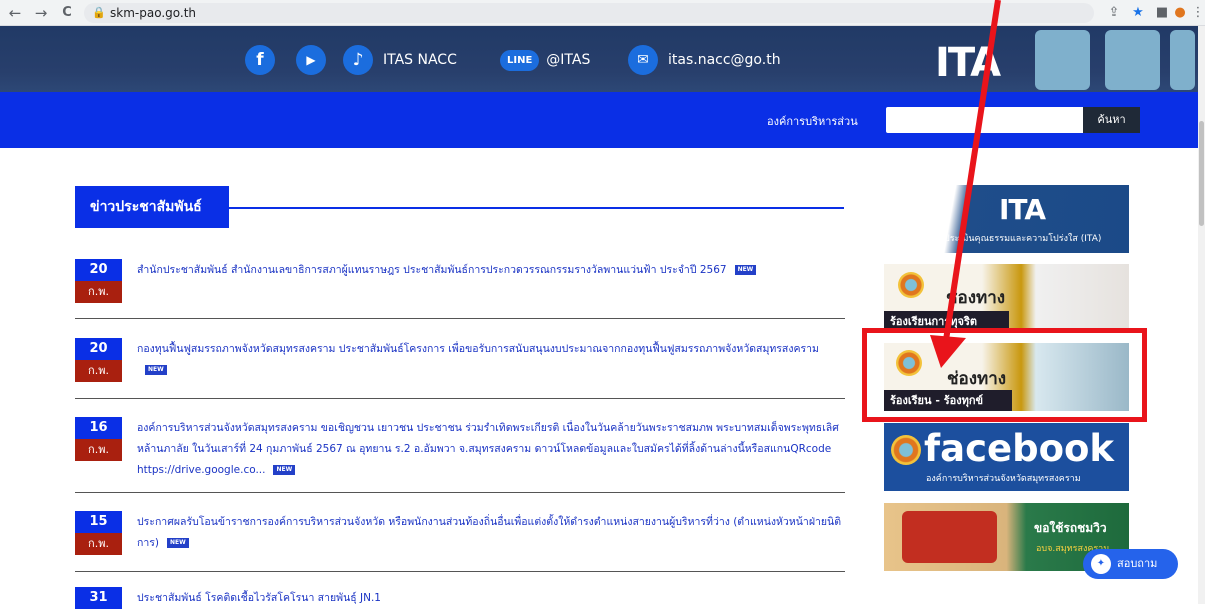  I want to click on ita-logo: ITA, so click(968, 63).